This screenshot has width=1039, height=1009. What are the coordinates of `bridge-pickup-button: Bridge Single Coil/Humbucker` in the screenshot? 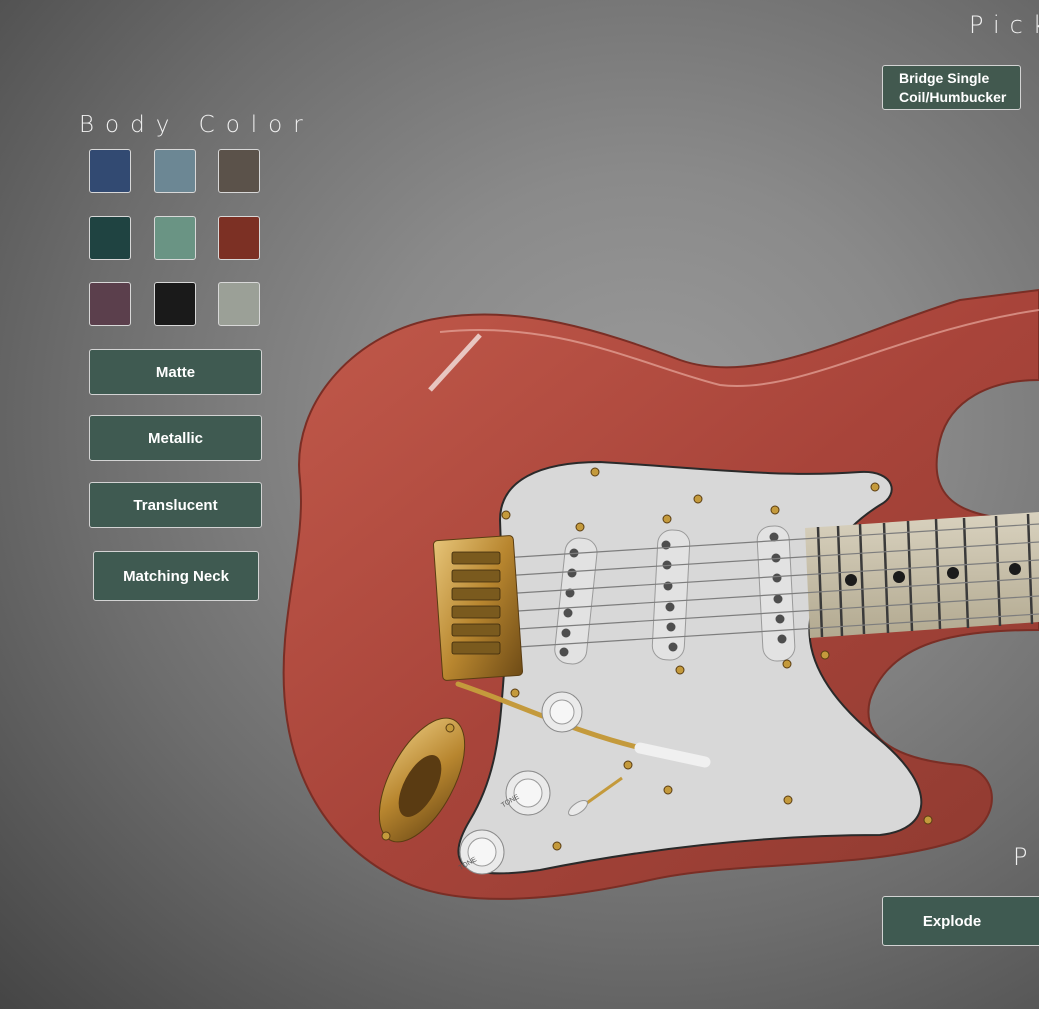 It's located at (951, 87).